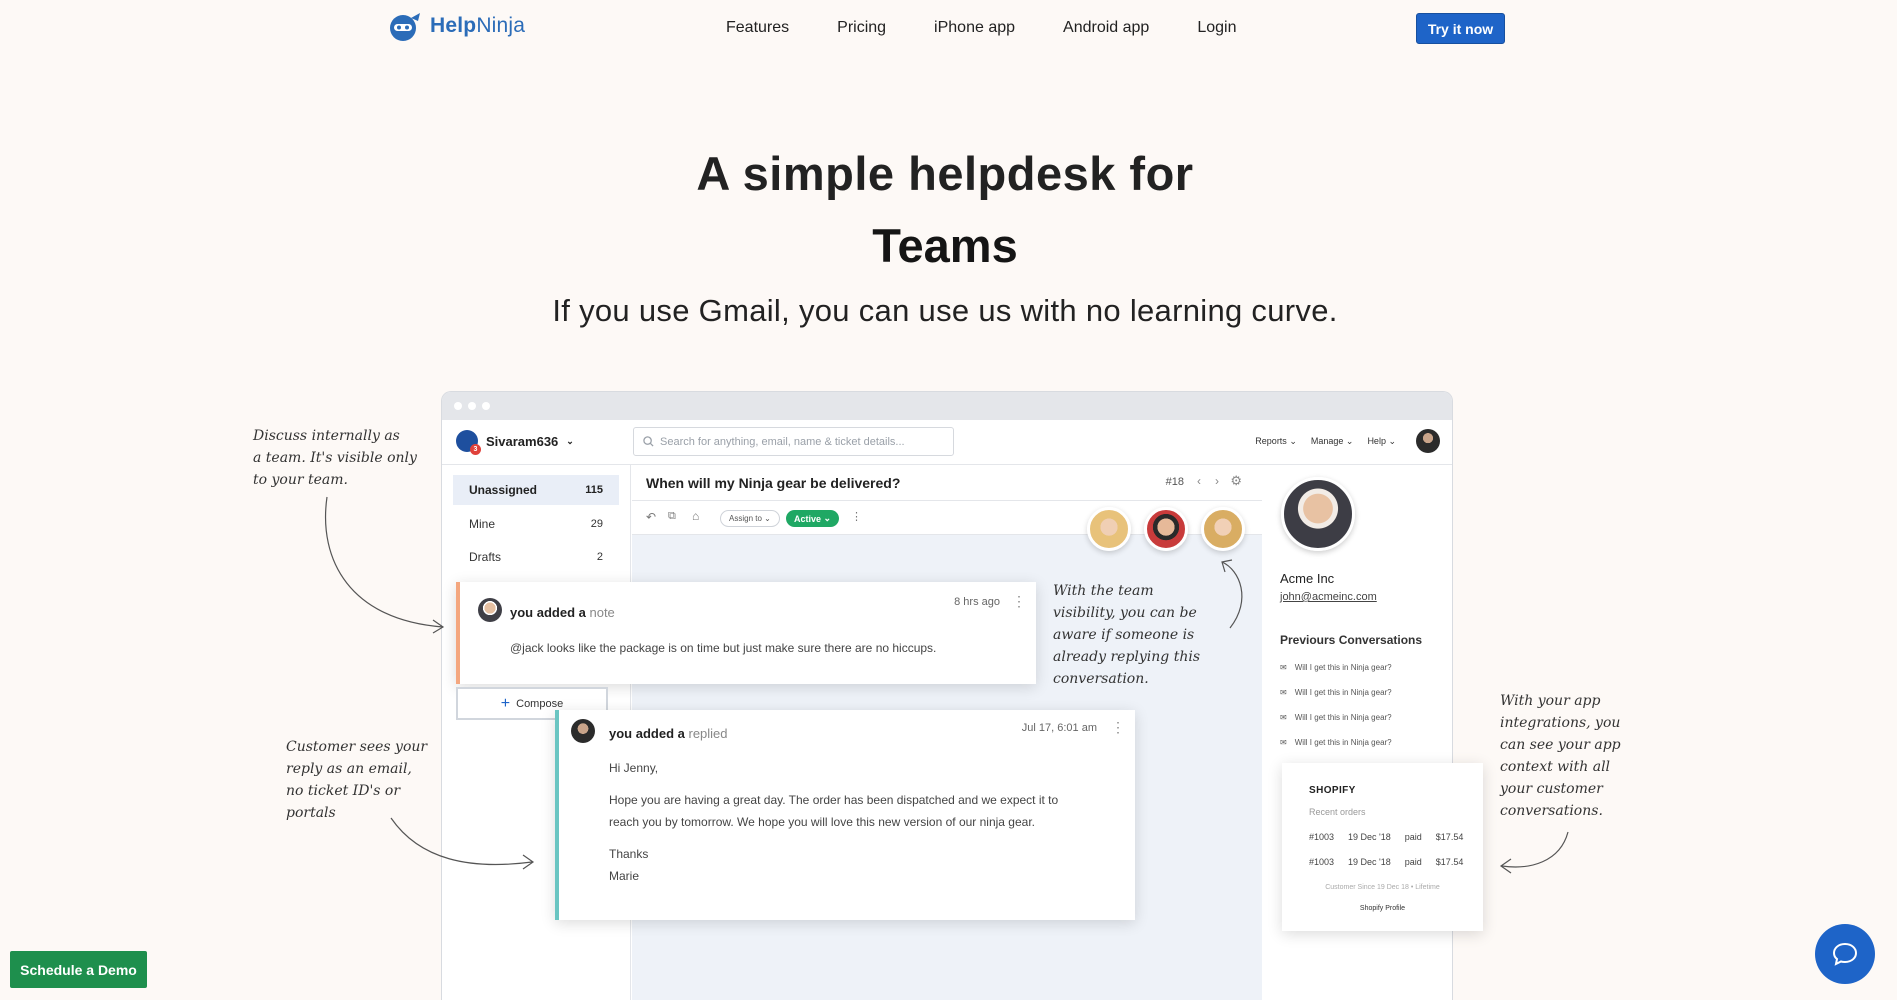  Describe the element at coordinates (78, 969) in the screenshot. I see `schedule-demo-button: Schedule a Demo` at that location.